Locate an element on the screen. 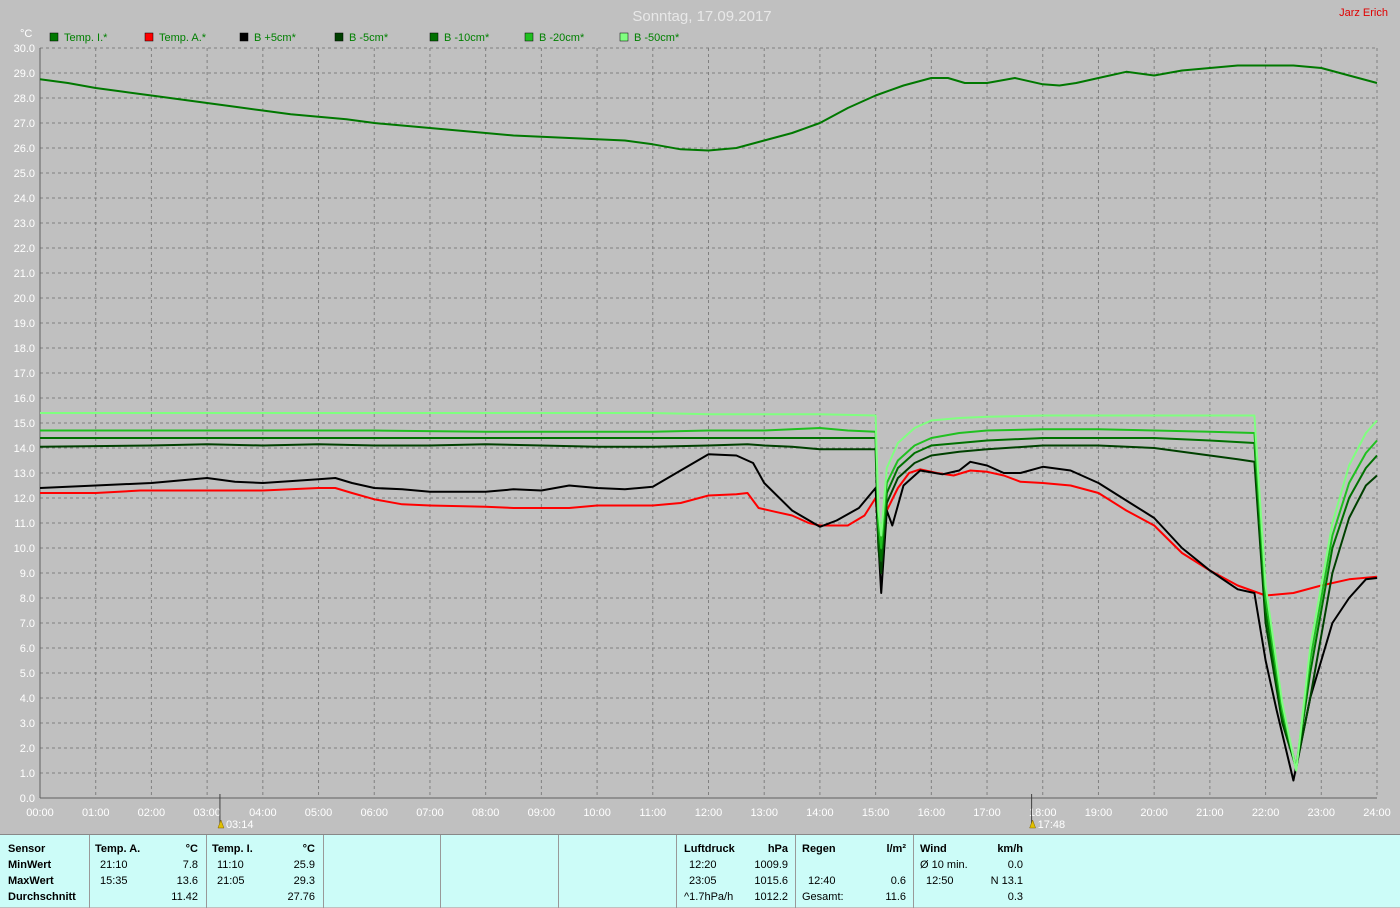 Image resolution: width=1400 pixels, height=908 pixels. y-tick-label: 7.0 is located at coordinates (27, 624).